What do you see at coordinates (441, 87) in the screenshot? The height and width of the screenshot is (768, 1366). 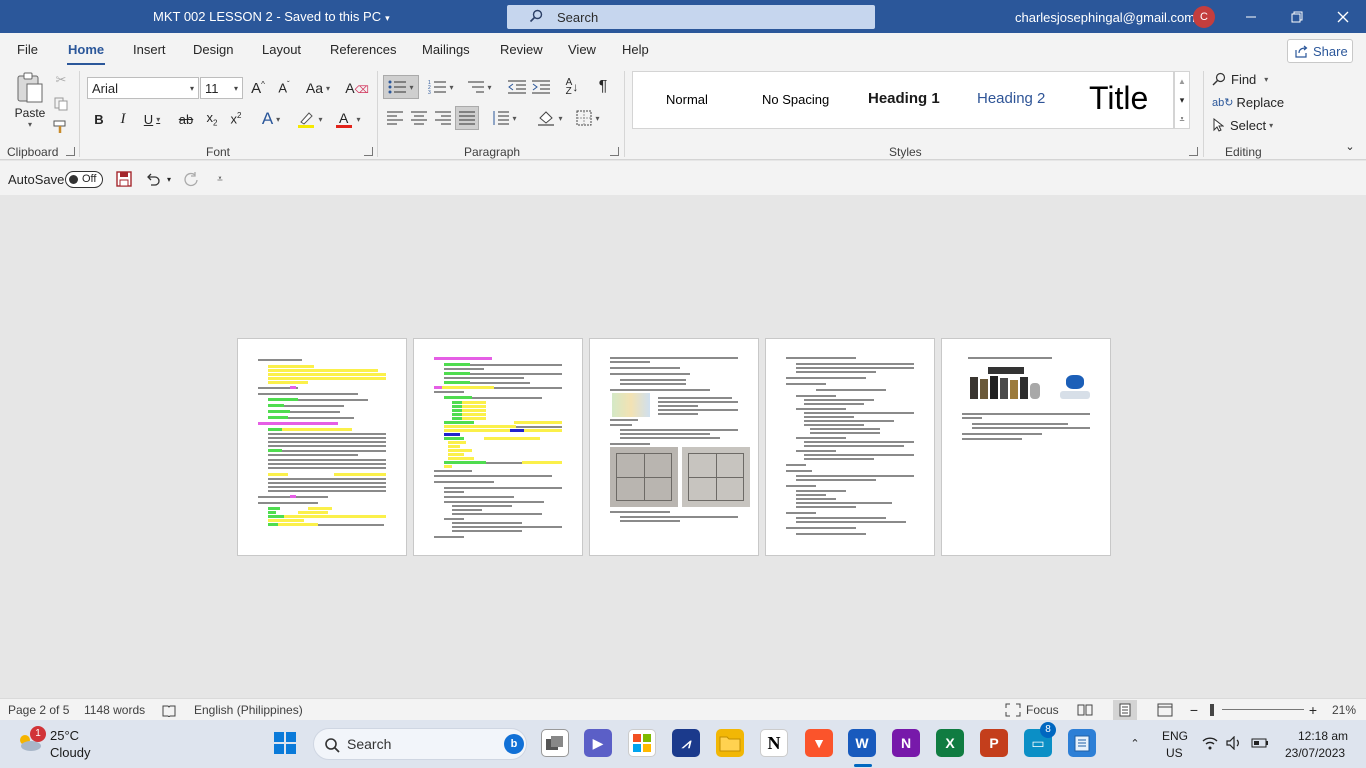 I see `numbering-button: 1 2 3 ▾` at bounding box center [441, 87].